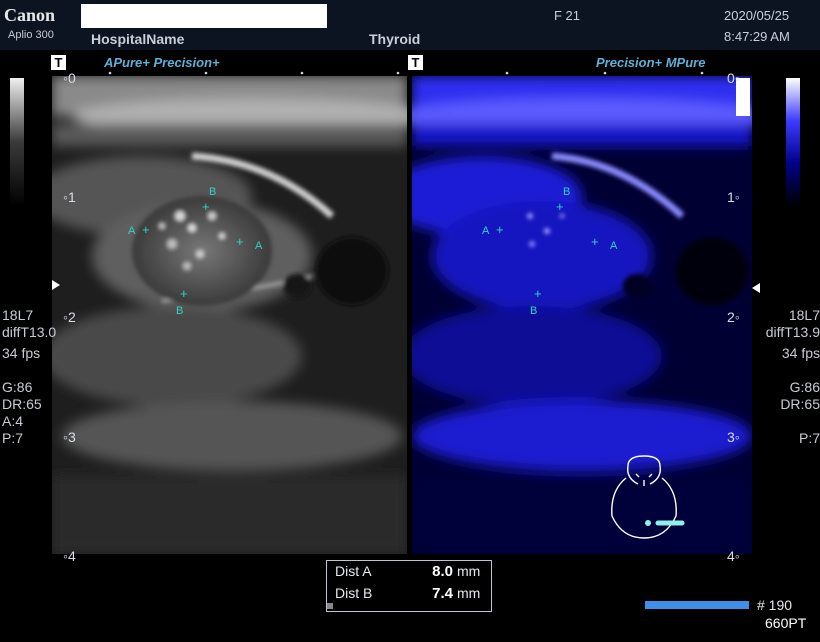 This screenshot has height=642, width=820. I want to click on measurement-label: Dist A, so click(353, 571).